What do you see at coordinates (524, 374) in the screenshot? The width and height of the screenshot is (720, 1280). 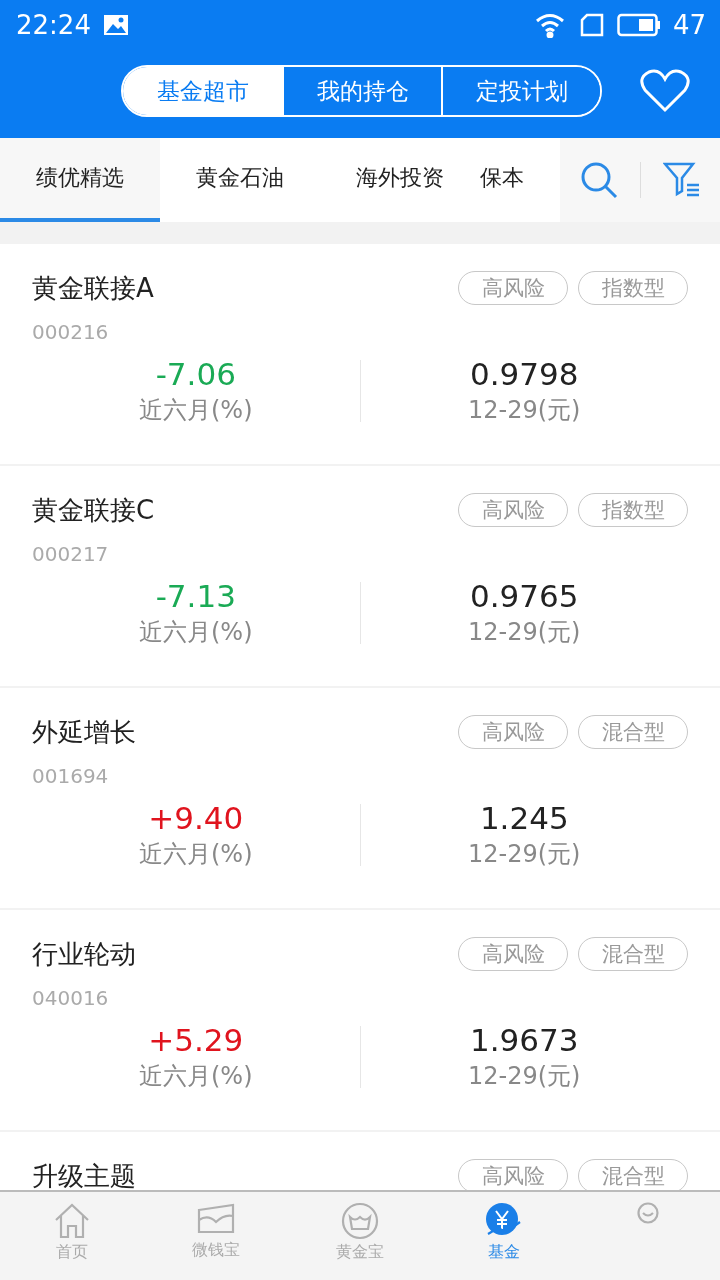 I see `net-value: 0.9798` at bounding box center [524, 374].